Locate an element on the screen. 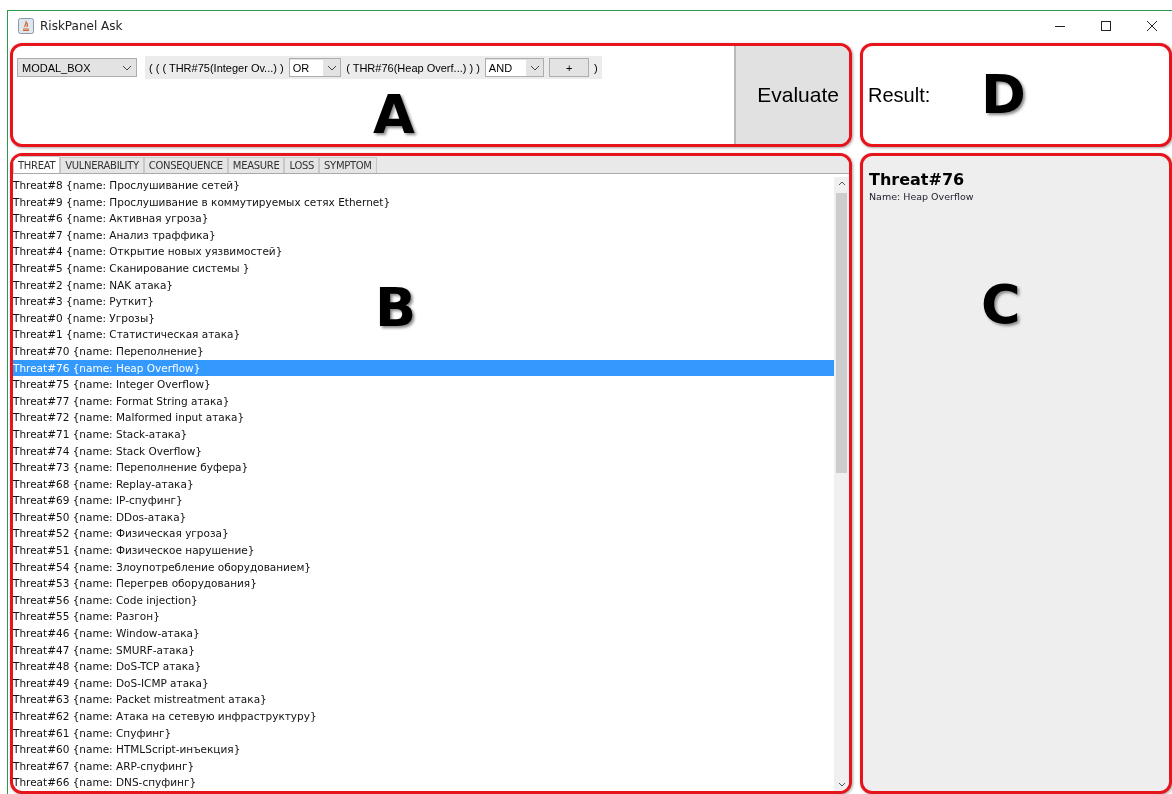 This screenshot has height=794, width=1172. list-item: Threat#69 {name: IP-спуфинг} is located at coordinates (423, 500).